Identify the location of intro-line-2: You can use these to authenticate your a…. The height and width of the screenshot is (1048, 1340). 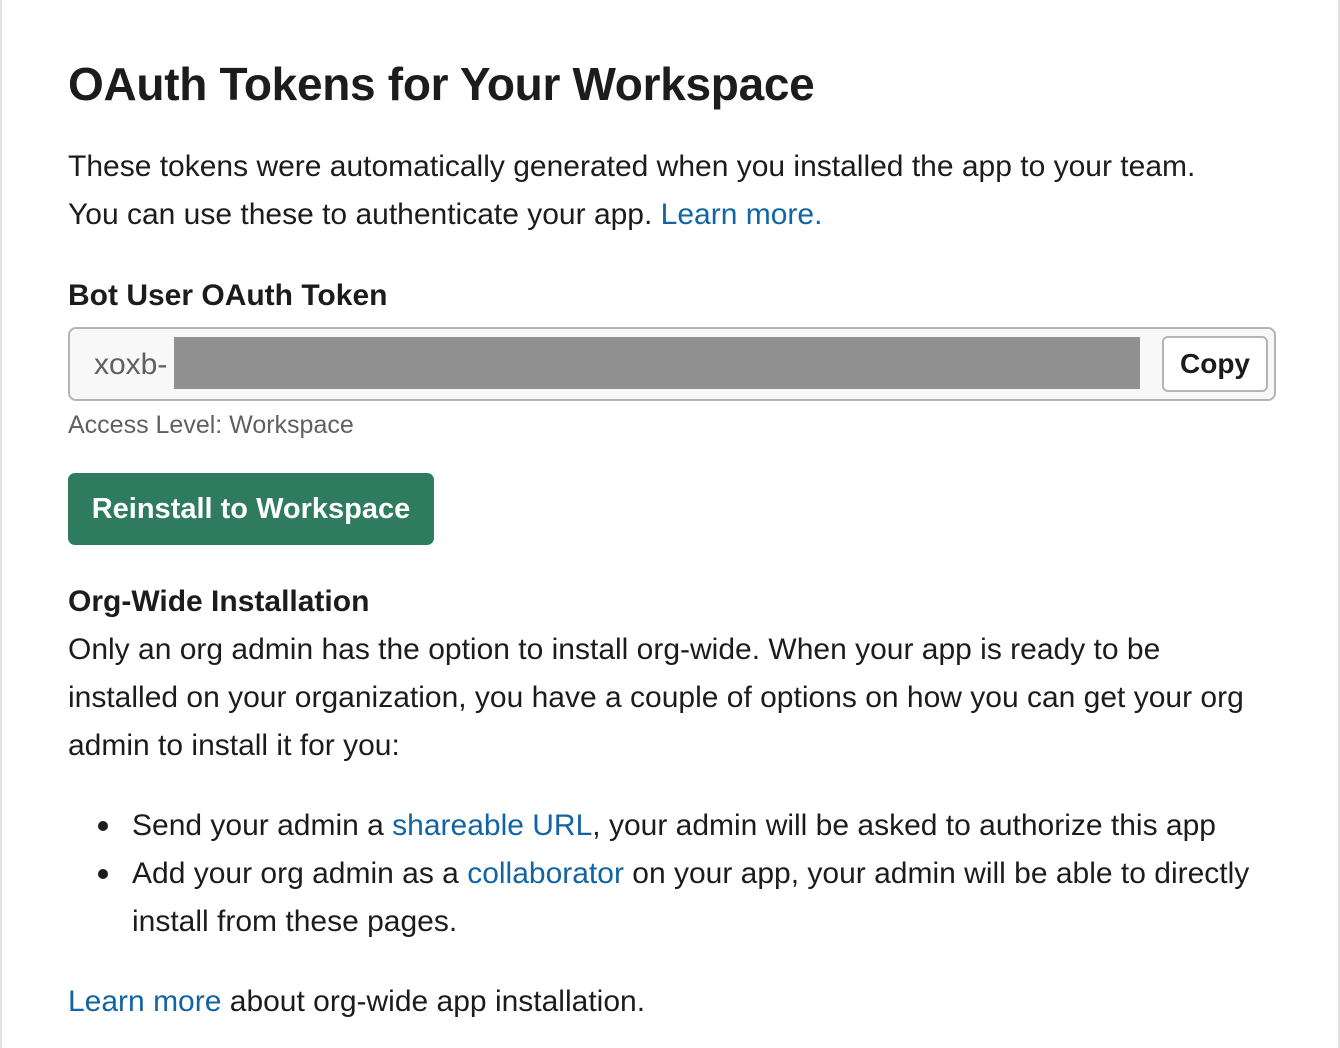
(364, 214).